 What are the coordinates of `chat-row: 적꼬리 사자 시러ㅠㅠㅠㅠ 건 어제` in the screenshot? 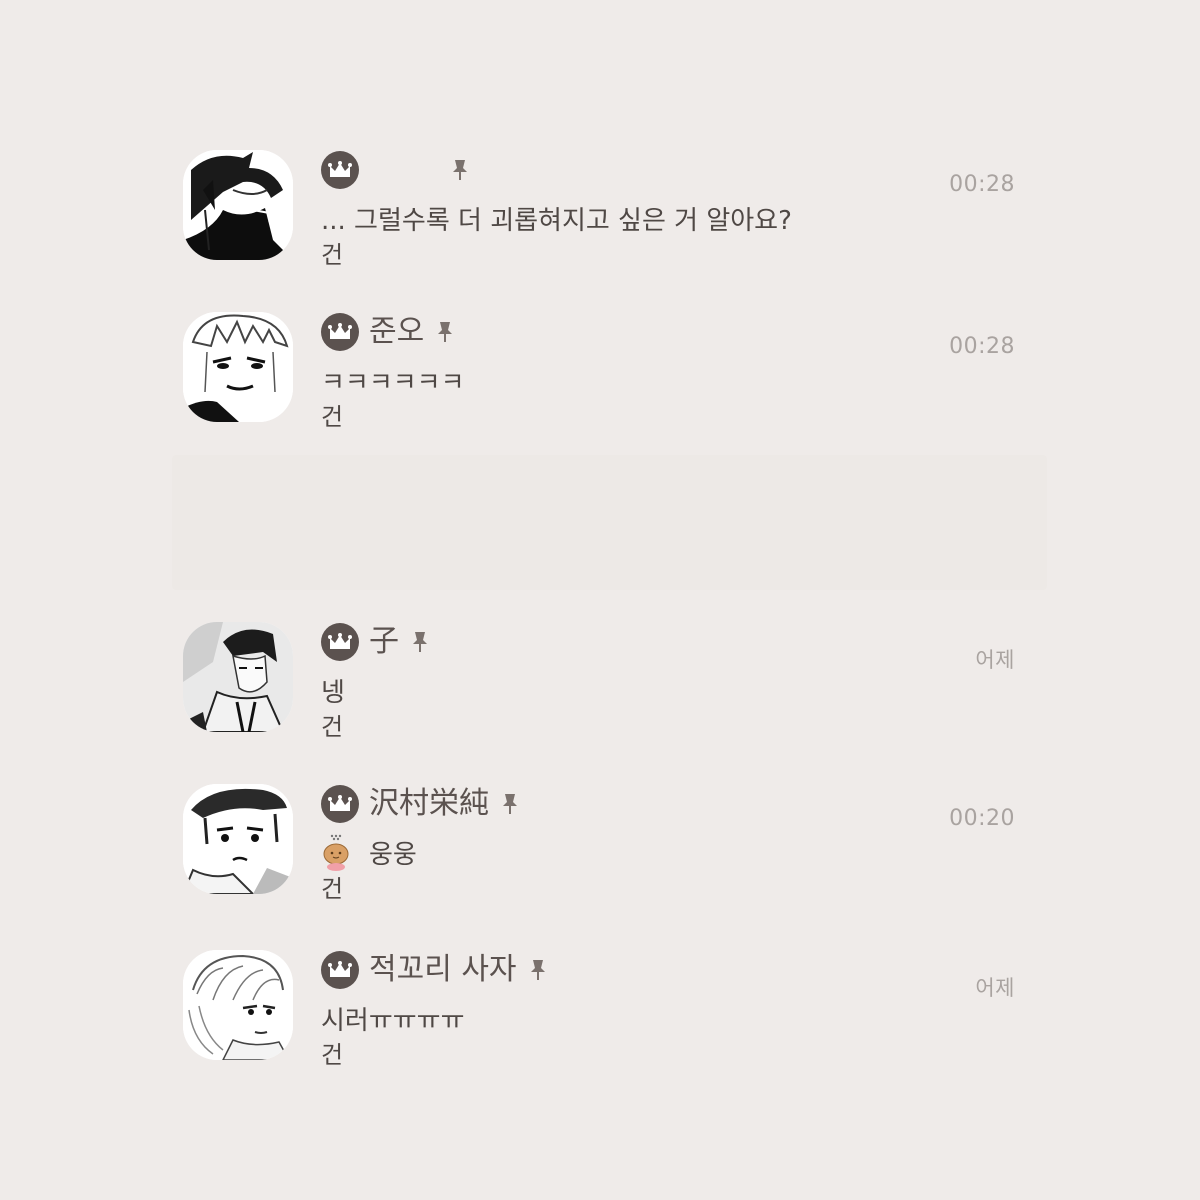 It's located at (603, 1010).